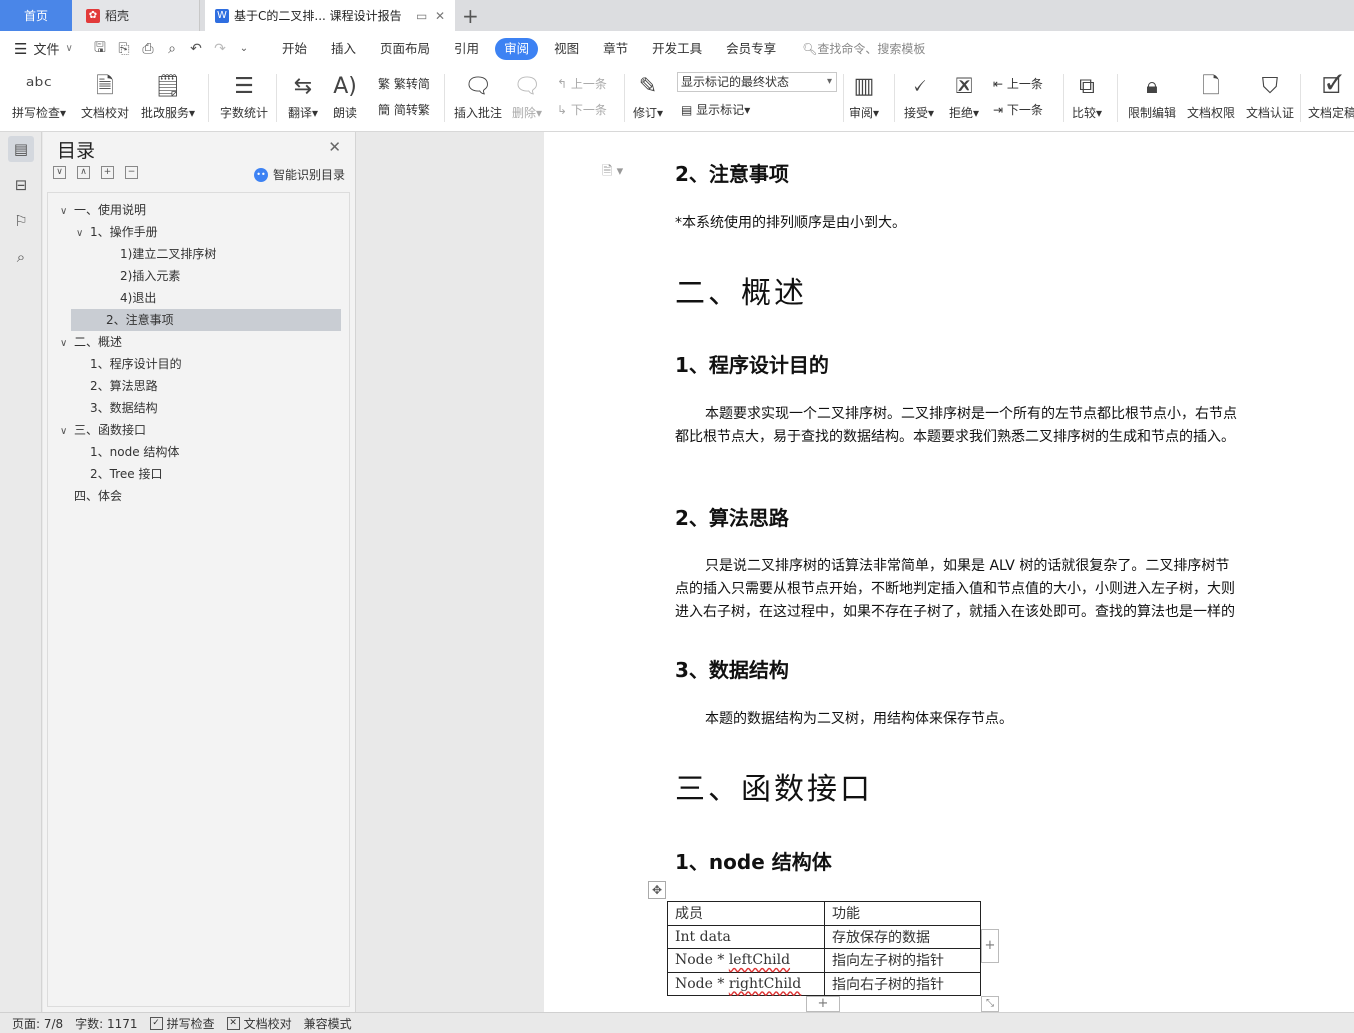 This screenshot has height=1033, width=1354. I want to click on table-cell: 功能, so click(902, 913).